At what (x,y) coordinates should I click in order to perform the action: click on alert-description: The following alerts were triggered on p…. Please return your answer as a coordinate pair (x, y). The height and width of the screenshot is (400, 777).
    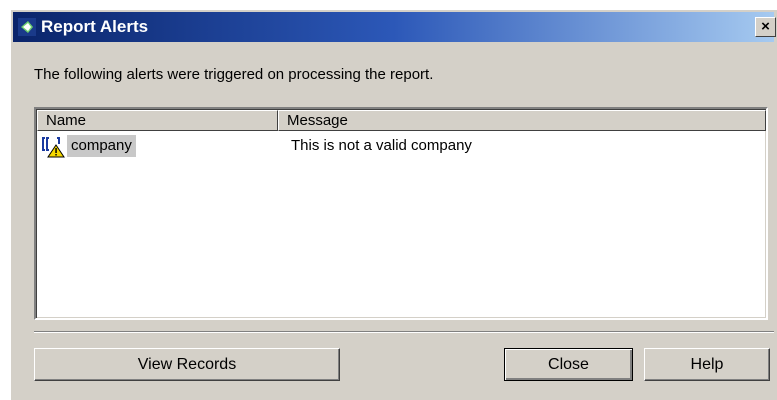
    Looking at the image, I should click on (234, 74).